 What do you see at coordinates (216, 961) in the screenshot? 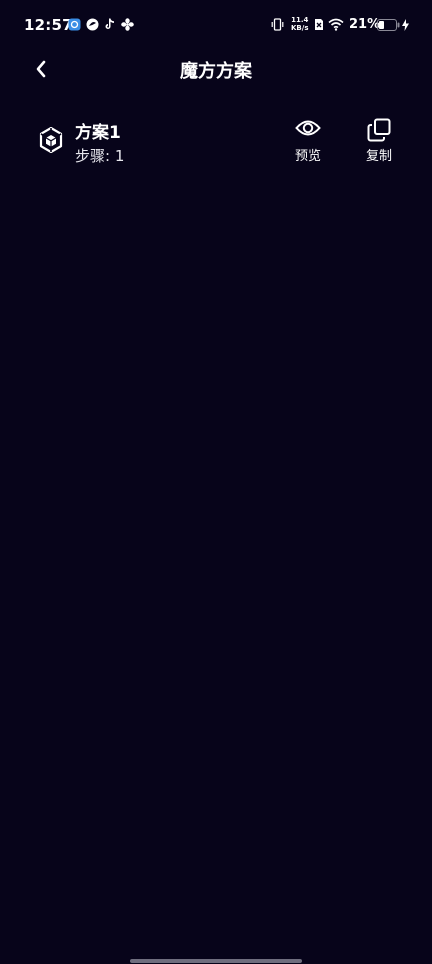
I see `home-indicator` at bounding box center [216, 961].